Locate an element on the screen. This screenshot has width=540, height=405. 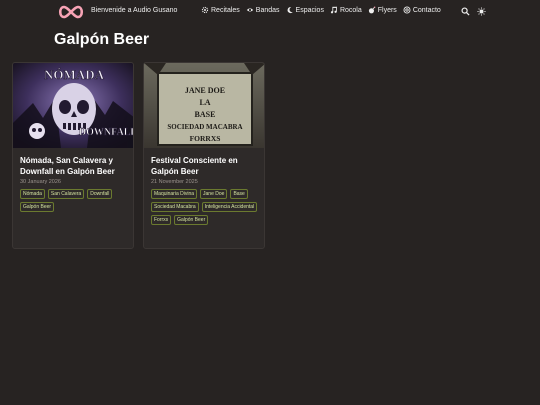
menu-item-flyers: Flyers is located at coordinates (382, 10).